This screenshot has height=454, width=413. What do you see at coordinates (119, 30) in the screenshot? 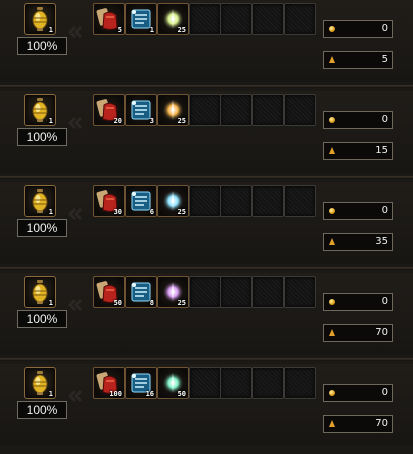
I see `material-count: 5` at bounding box center [119, 30].